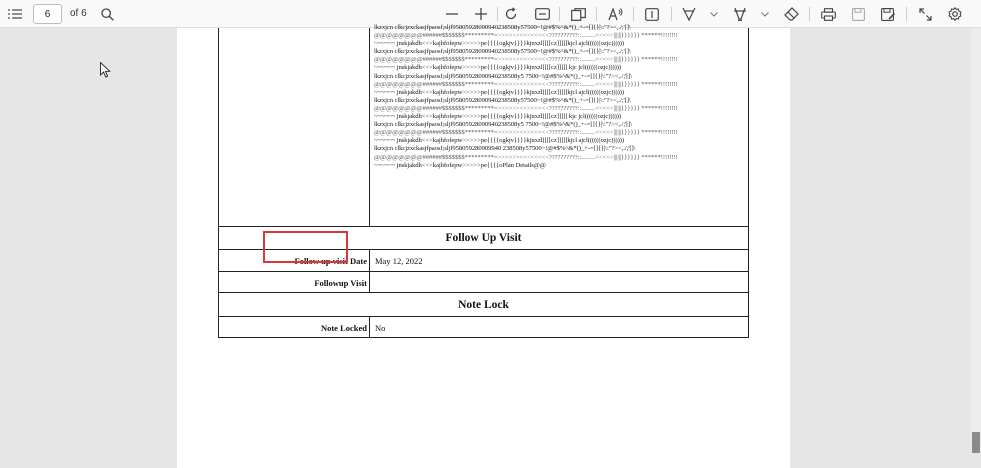 The height and width of the screenshot is (468, 981). What do you see at coordinates (47, 14) in the screenshot?
I see `page-number-input: 6` at bounding box center [47, 14].